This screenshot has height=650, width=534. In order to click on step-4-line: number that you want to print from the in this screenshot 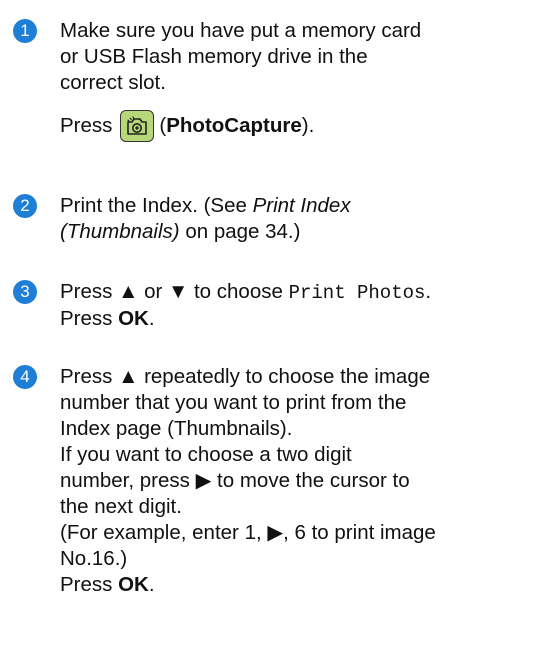, I will do `click(233, 402)`.